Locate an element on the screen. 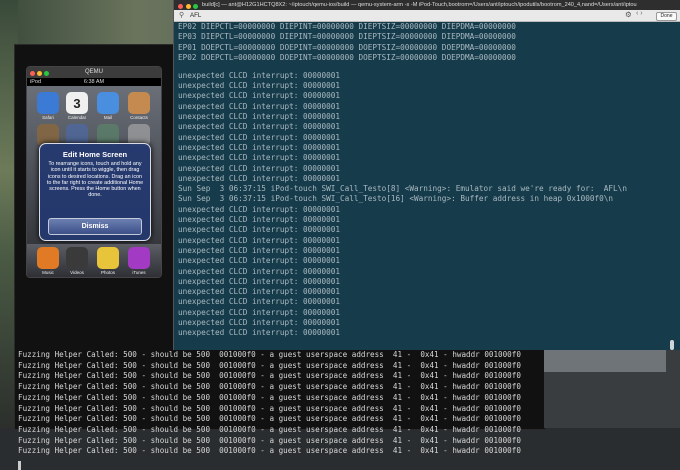 The height and width of the screenshot is (470, 680). gear-icon: ⚙ is located at coordinates (628, 14).